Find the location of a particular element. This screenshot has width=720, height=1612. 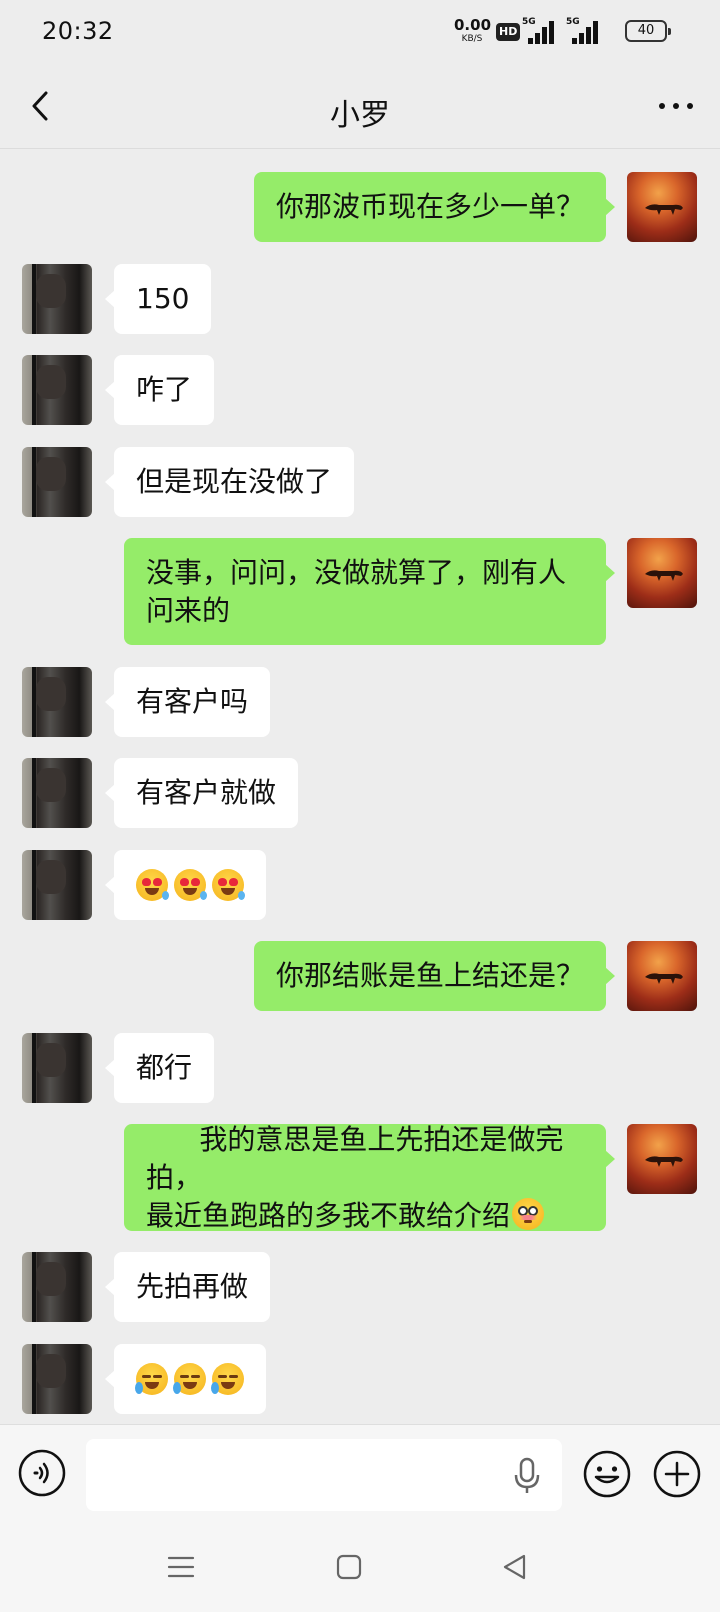

recent-apps-button is located at coordinates (181, 1567).